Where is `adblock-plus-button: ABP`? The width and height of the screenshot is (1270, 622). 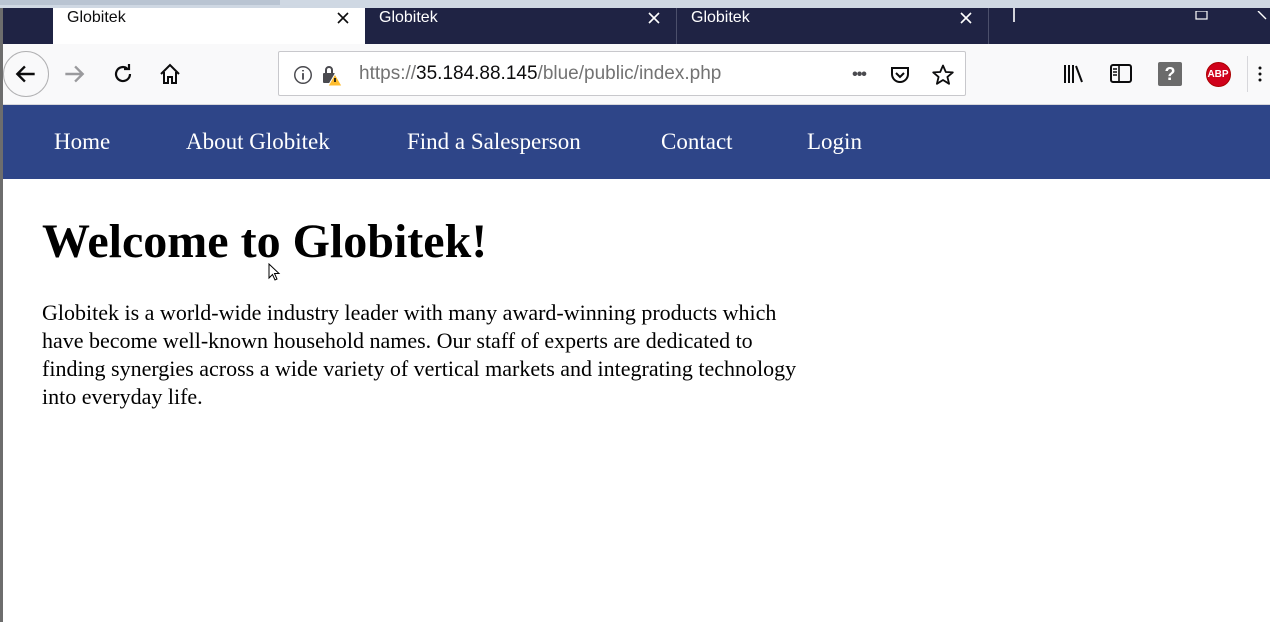
adblock-plus-button: ABP is located at coordinates (1218, 74).